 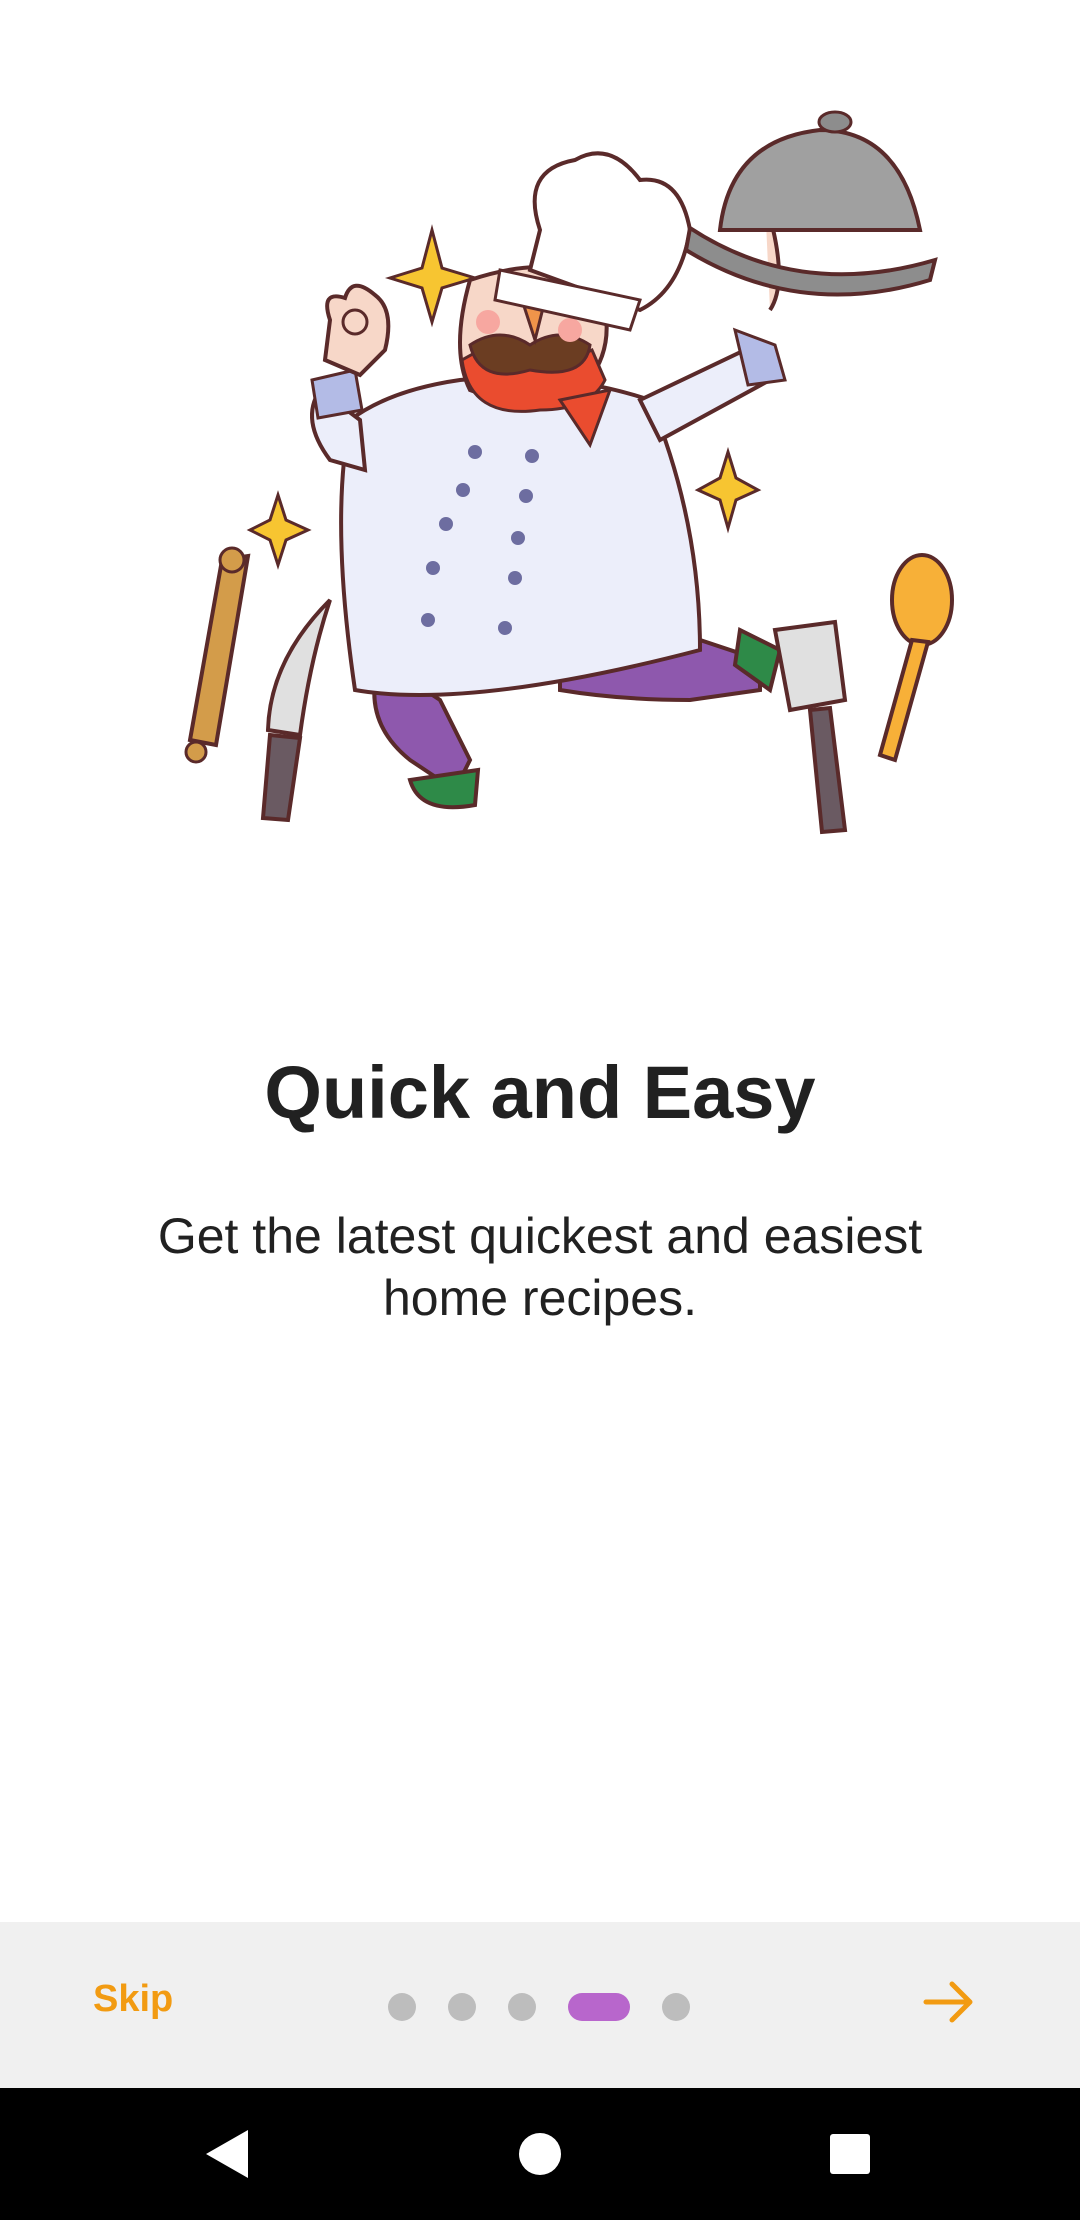 What do you see at coordinates (810, 727) in the screenshot?
I see `spatula-icon` at bounding box center [810, 727].